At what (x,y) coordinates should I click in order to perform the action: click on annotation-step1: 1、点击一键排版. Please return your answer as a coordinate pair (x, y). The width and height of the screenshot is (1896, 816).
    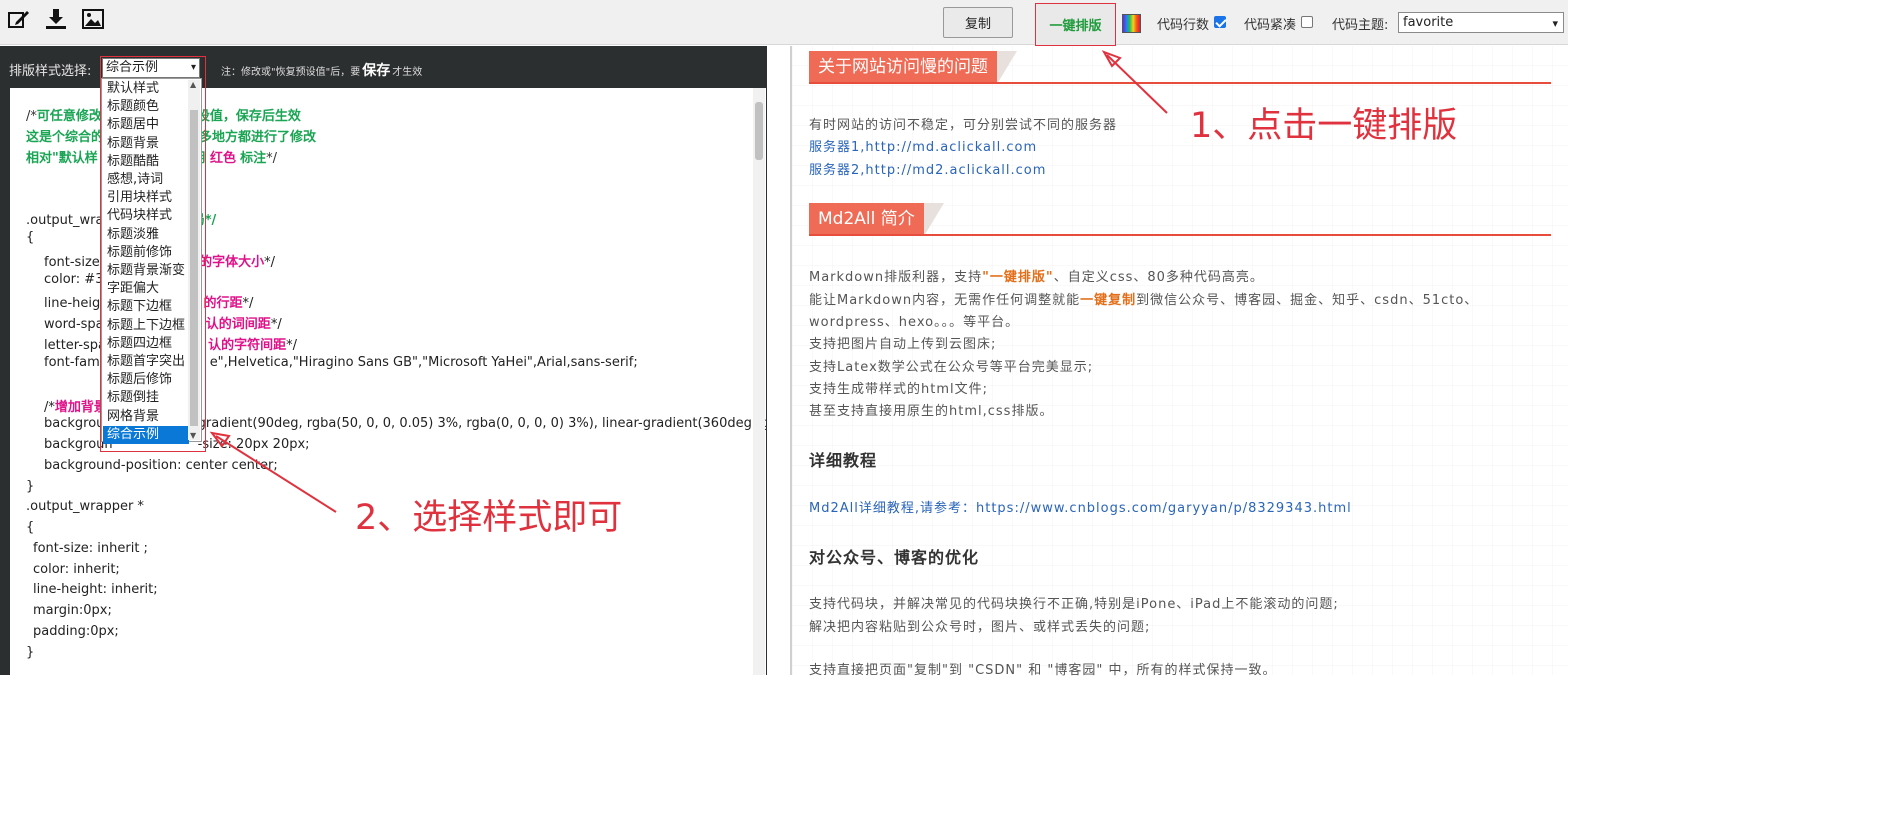
    Looking at the image, I should click on (1324, 126).